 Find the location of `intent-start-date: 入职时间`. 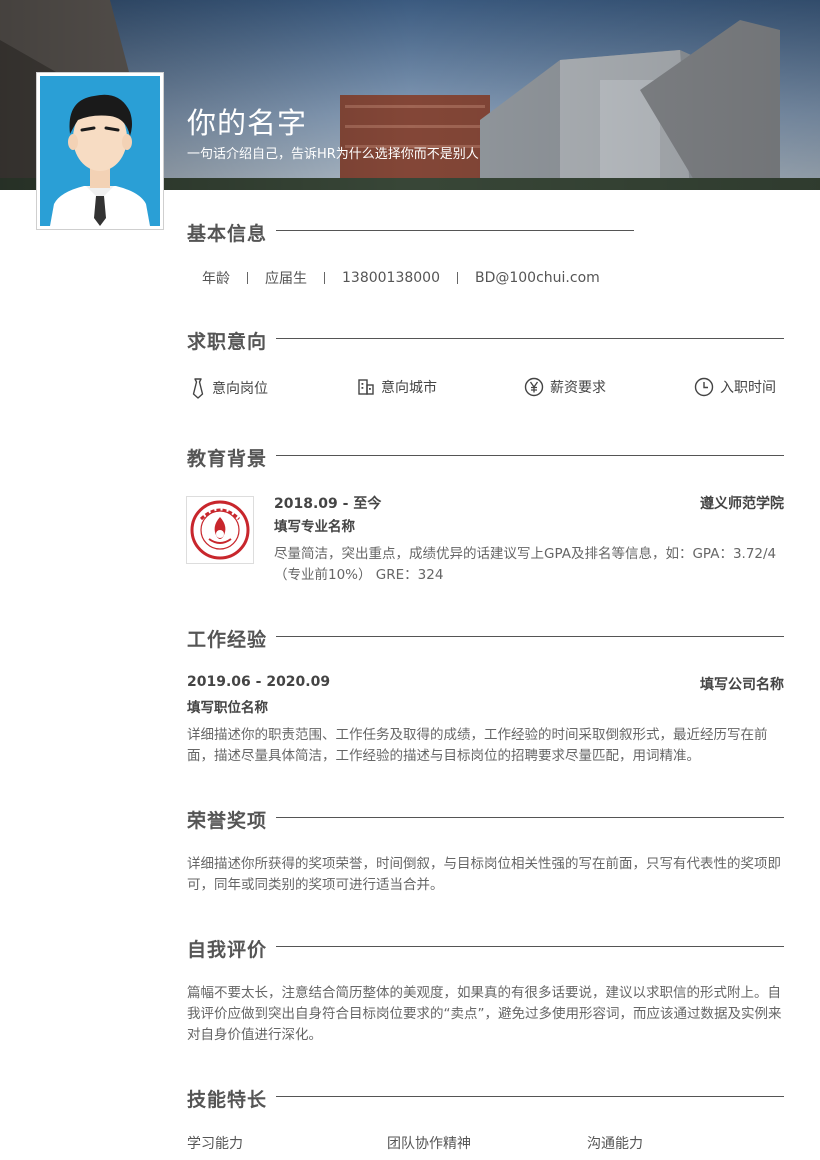

intent-start-date: 入职时间 is located at coordinates (735, 387).